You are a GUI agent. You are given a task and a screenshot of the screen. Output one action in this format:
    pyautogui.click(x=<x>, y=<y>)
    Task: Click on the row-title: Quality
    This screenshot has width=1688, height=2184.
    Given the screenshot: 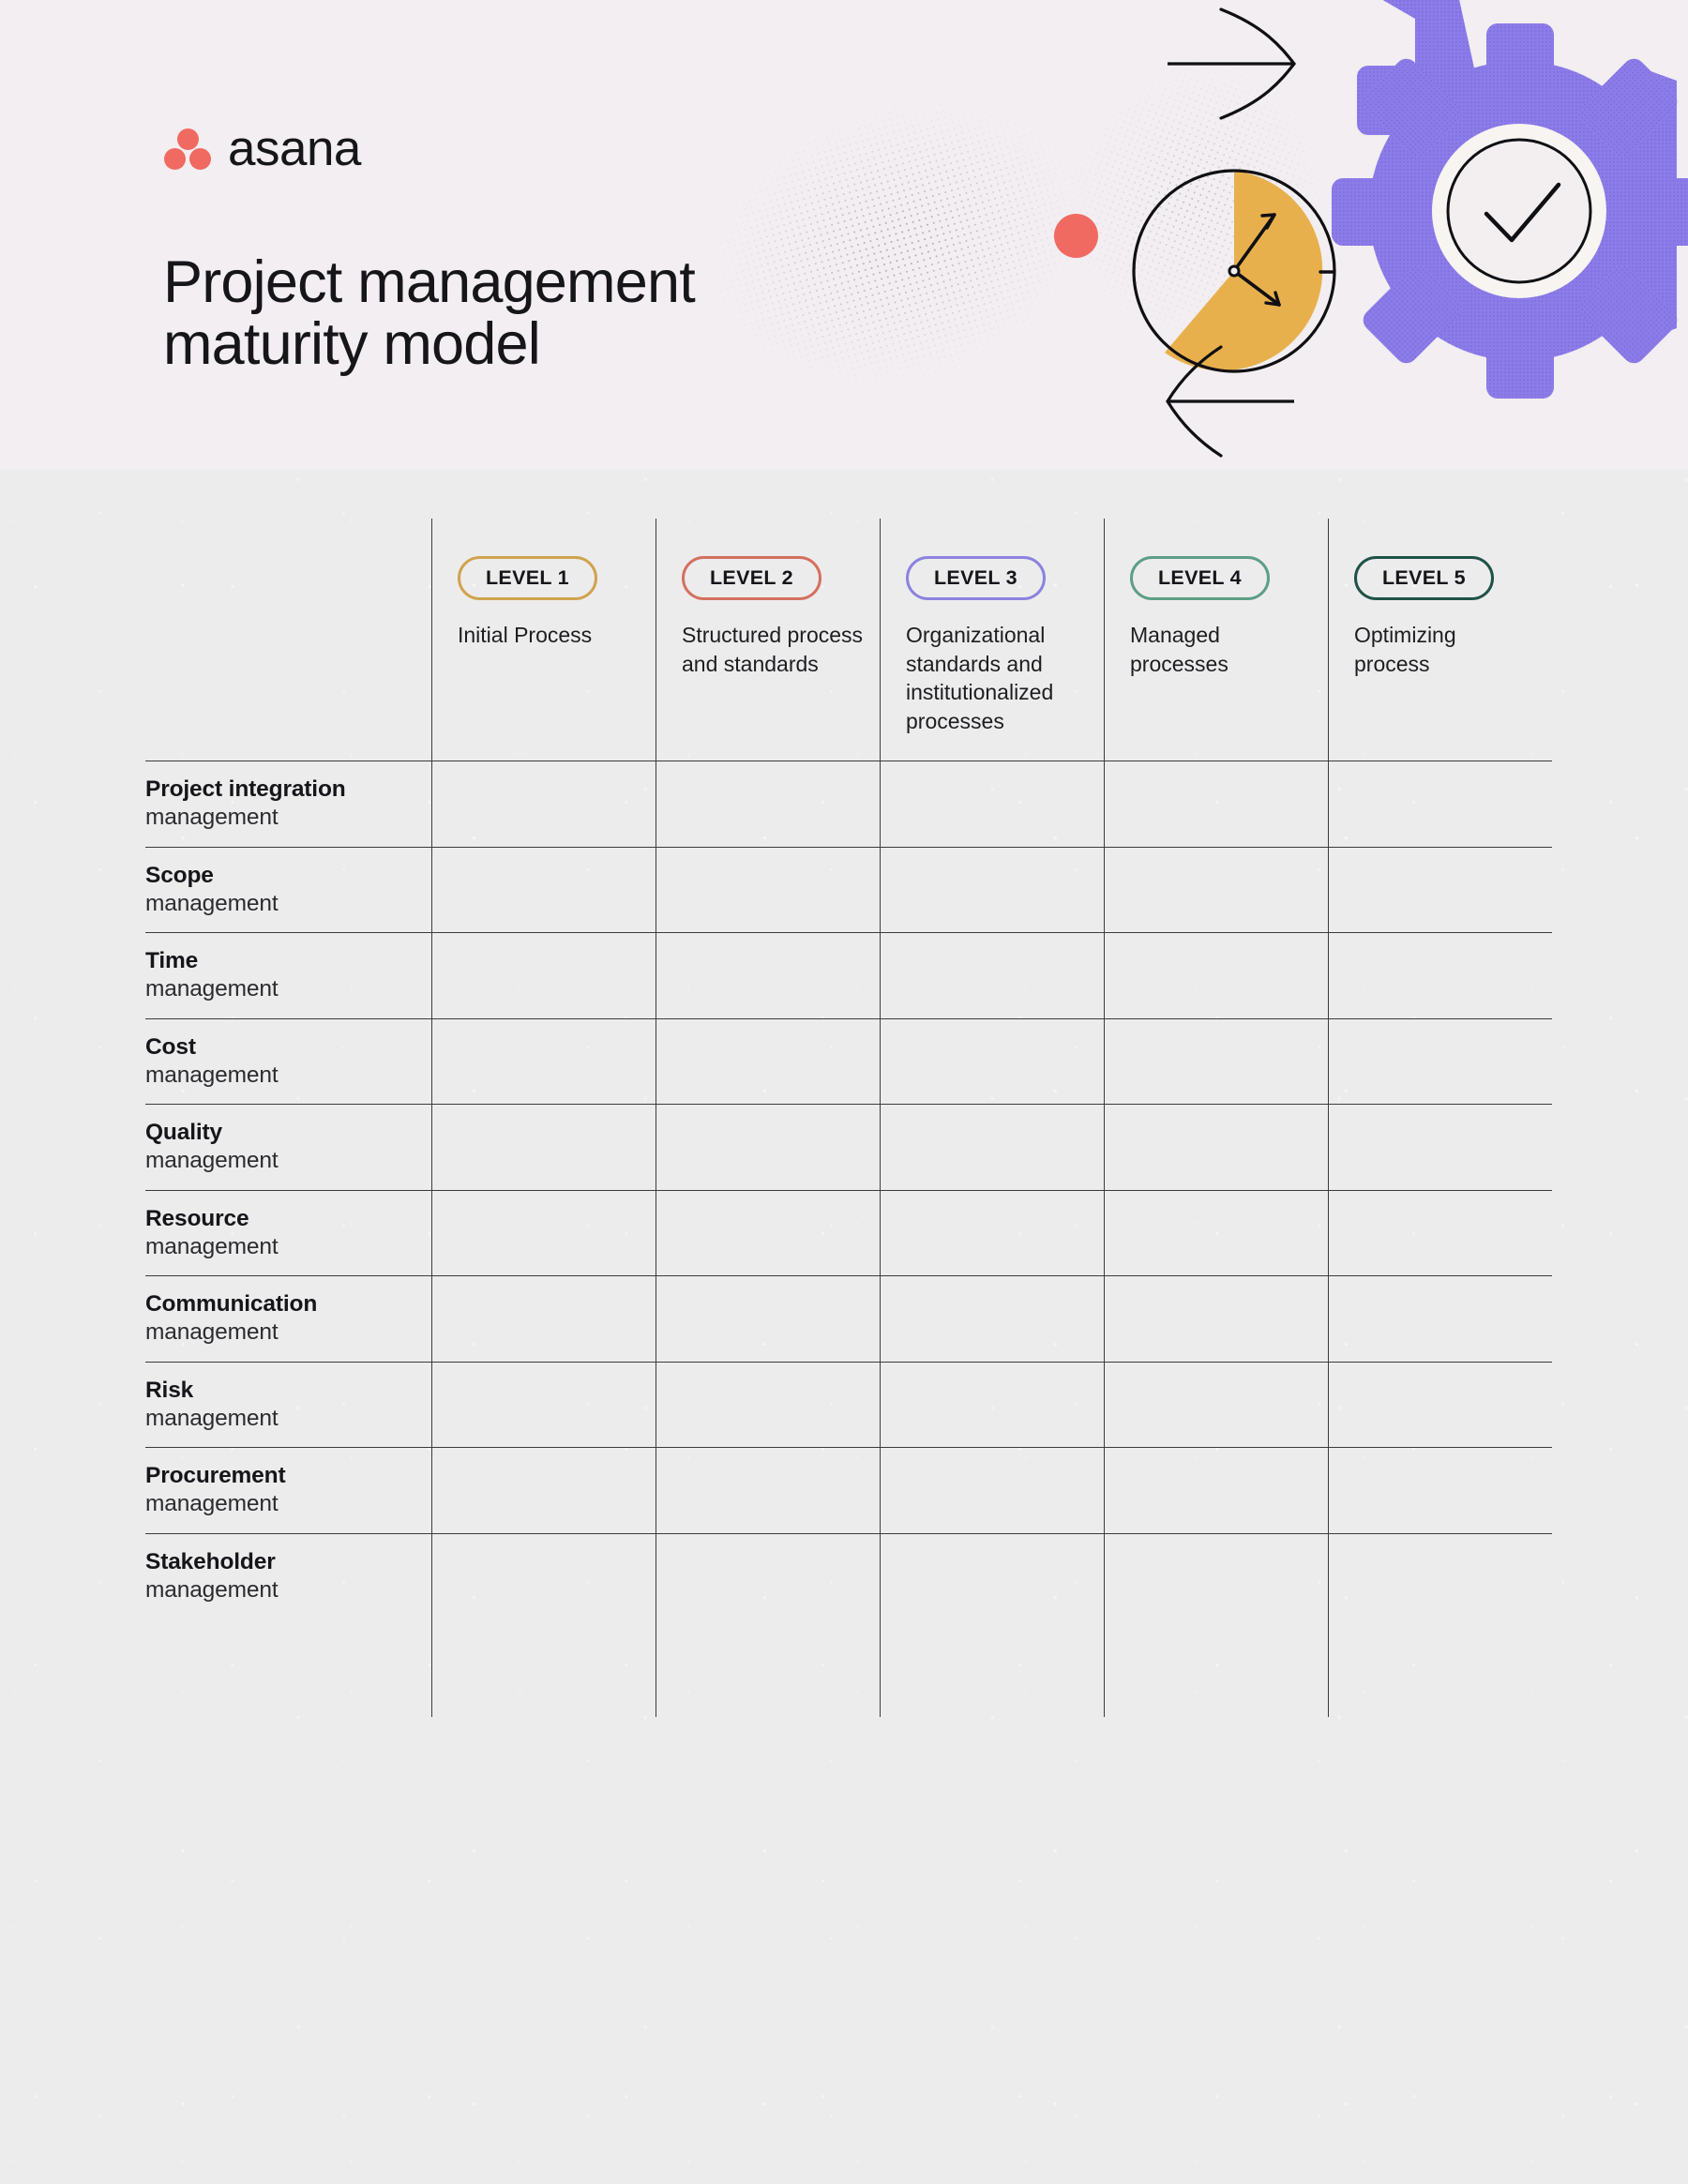 What is the action you would take?
    pyautogui.click(x=183, y=1133)
    